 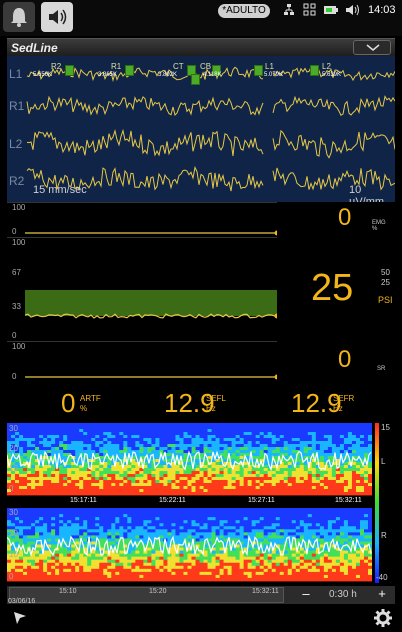 What do you see at coordinates (383, 618) in the screenshot?
I see `gear-icon` at bounding box center [383, 618].